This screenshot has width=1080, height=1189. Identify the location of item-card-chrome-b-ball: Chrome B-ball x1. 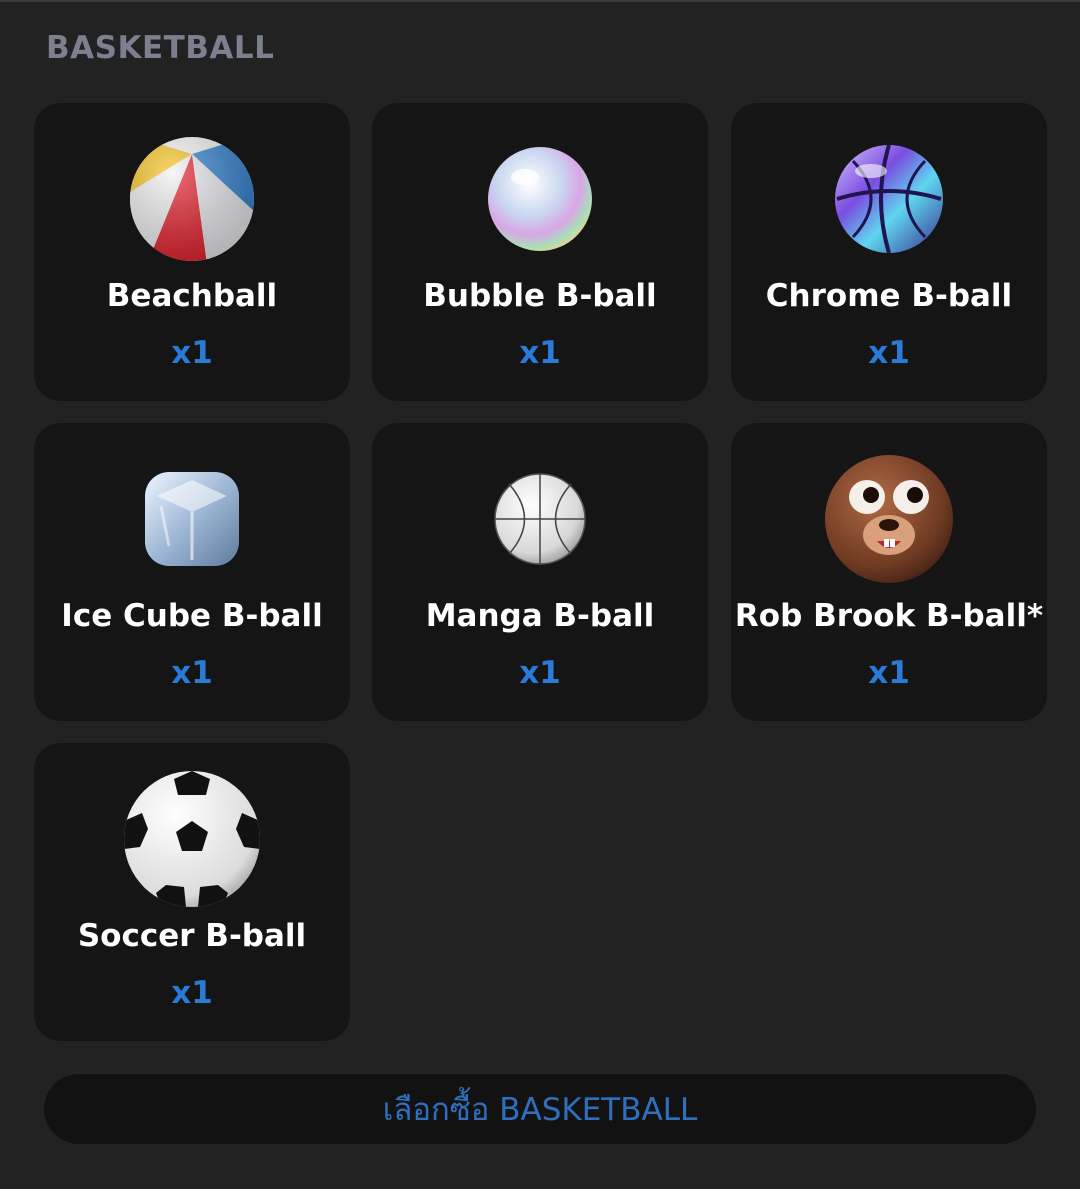
(889, 252).